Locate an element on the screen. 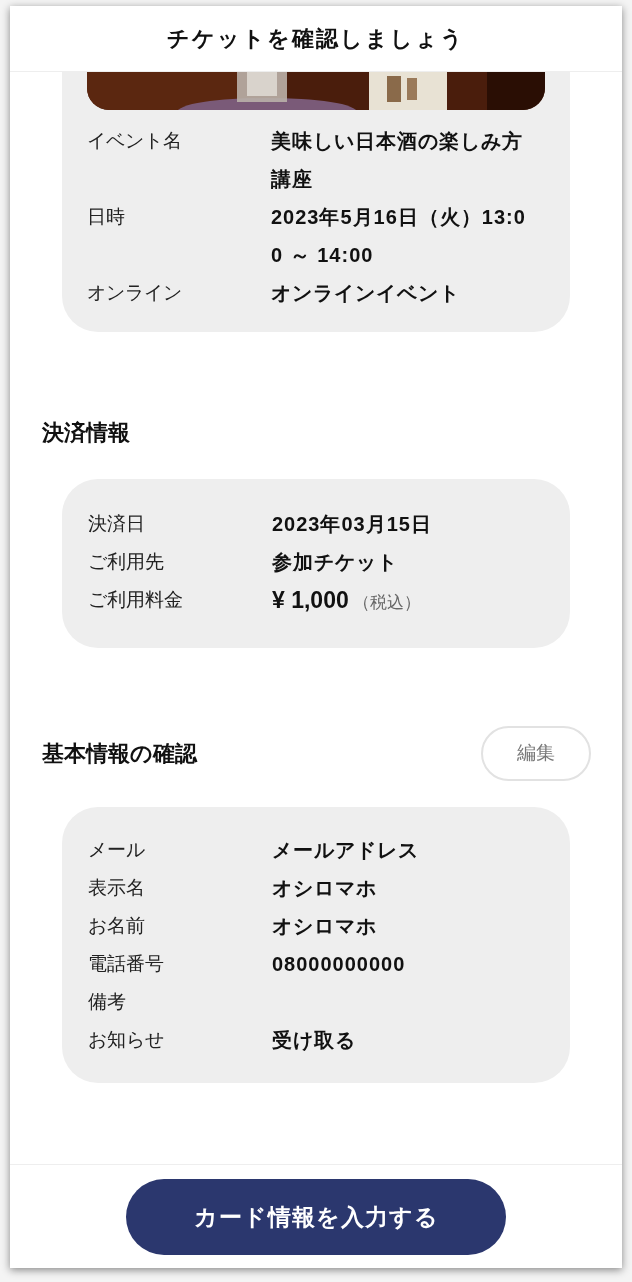 The image size is (632, 1282). field-label: ご利用先 is located at coordinates (126, 562).